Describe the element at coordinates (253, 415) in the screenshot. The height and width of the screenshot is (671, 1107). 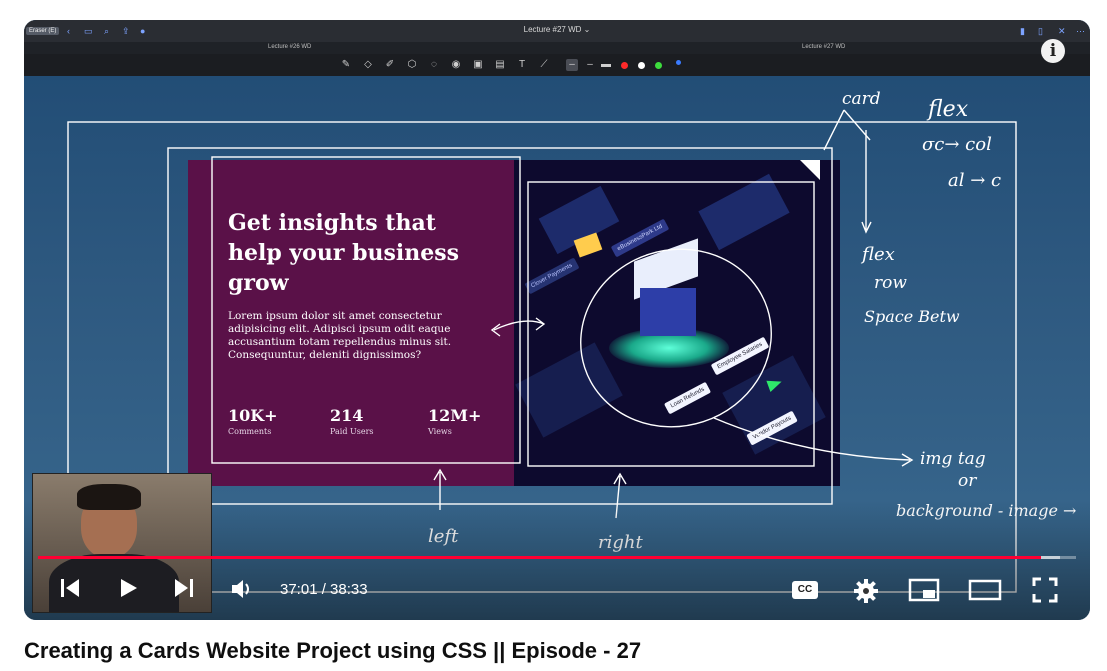
I see `stat-value: 10K+` at that location.